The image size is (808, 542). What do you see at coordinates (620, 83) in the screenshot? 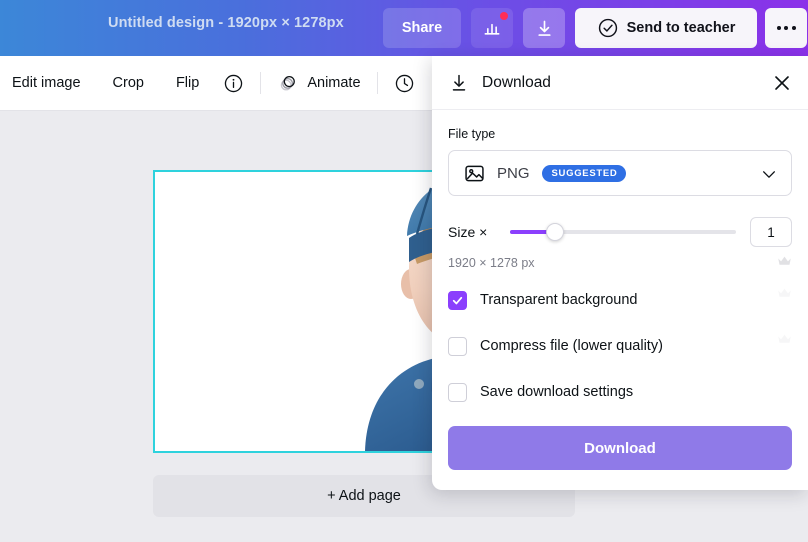
I see `download-panel-header: Download` at bounding box center [620, 83].